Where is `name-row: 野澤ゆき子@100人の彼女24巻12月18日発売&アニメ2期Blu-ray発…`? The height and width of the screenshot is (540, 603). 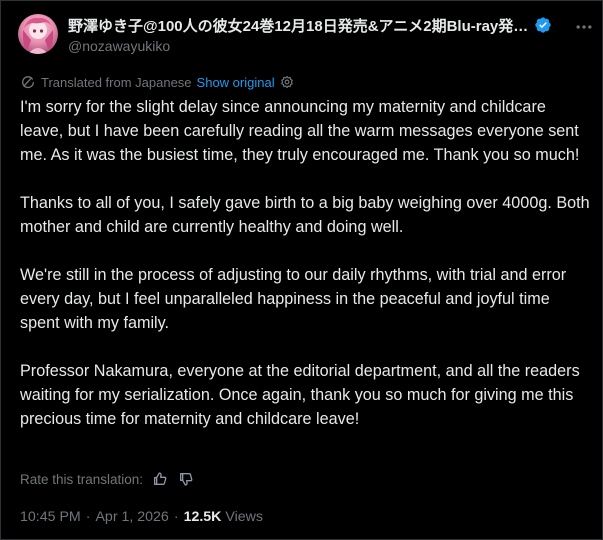
name-row: 野澤ゆき子@100人の彼女24巻12月18日発売&アニメ2期Blu-ray発… is located at coordinates (318, 25).